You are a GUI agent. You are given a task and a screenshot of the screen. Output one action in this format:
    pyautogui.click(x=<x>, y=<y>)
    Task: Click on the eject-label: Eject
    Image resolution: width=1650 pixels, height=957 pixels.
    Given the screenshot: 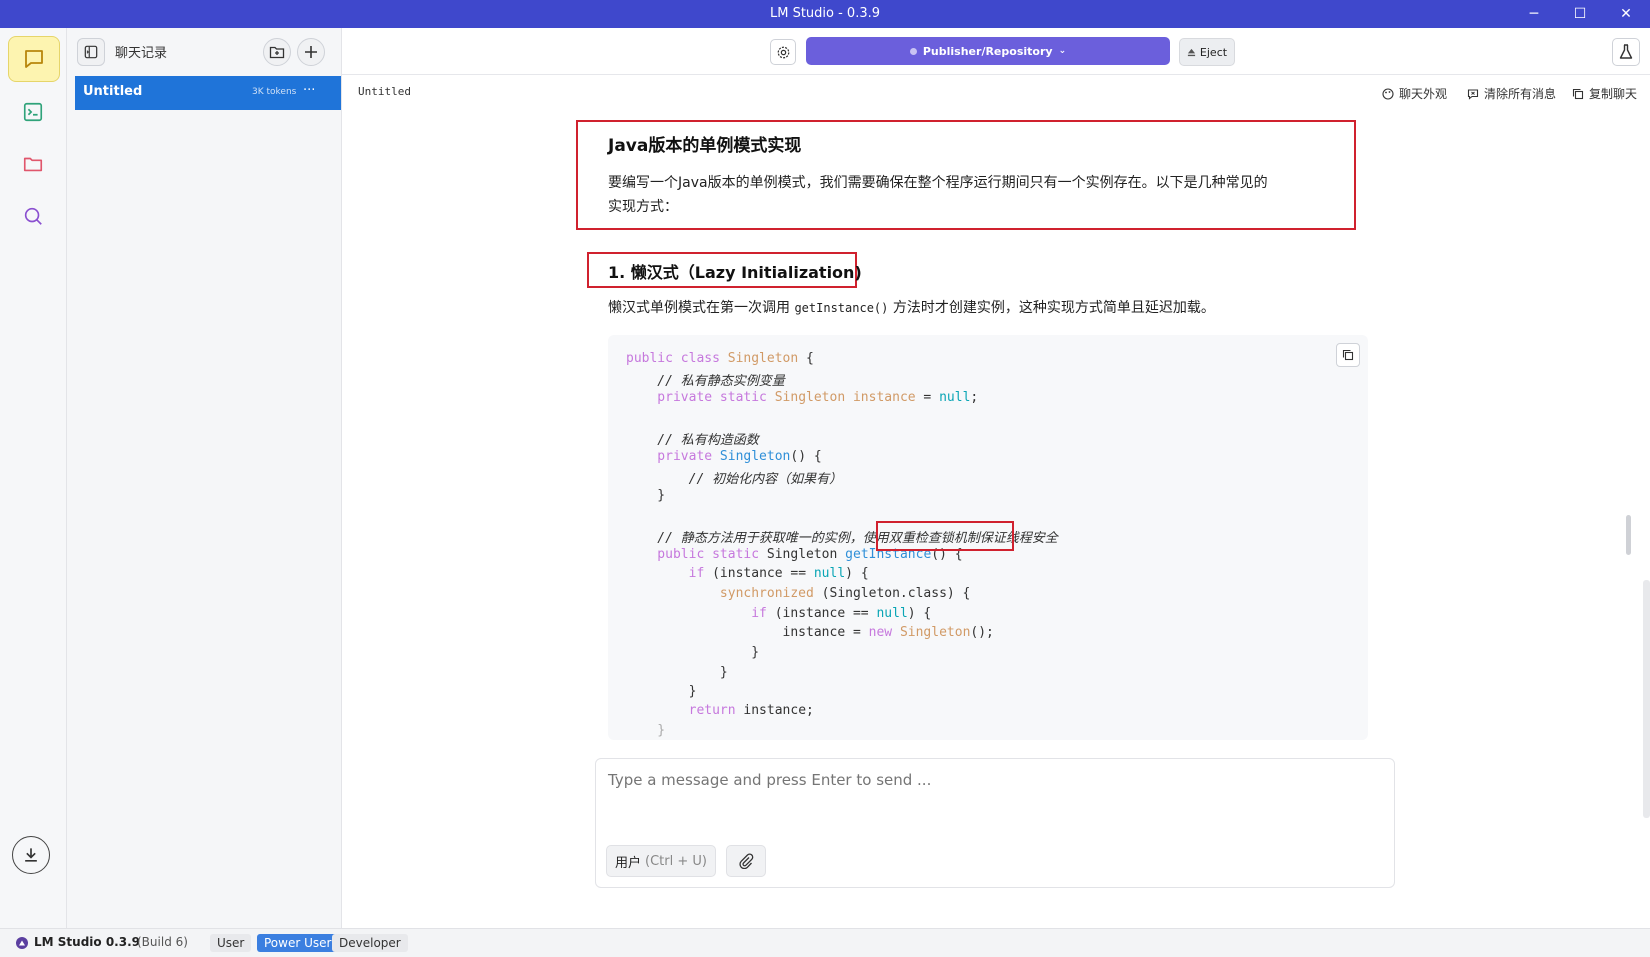 What is the action you would take?
    pyautogui.click(x=1213, y=52)
    